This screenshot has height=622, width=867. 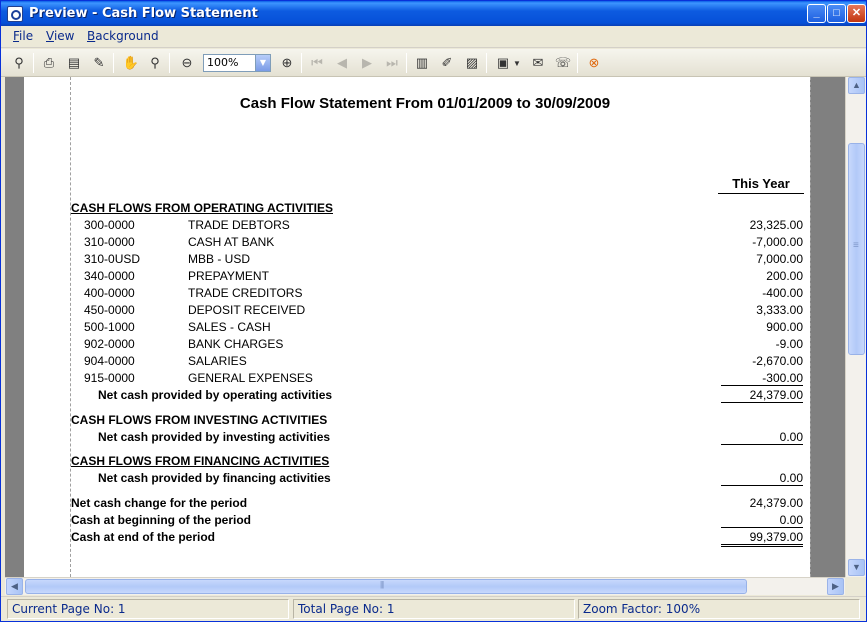 What do you see at coordinates (14, 586) in the screenshot?
I see `scroll-left-icon: ◀` at bounding box center [14, 586].